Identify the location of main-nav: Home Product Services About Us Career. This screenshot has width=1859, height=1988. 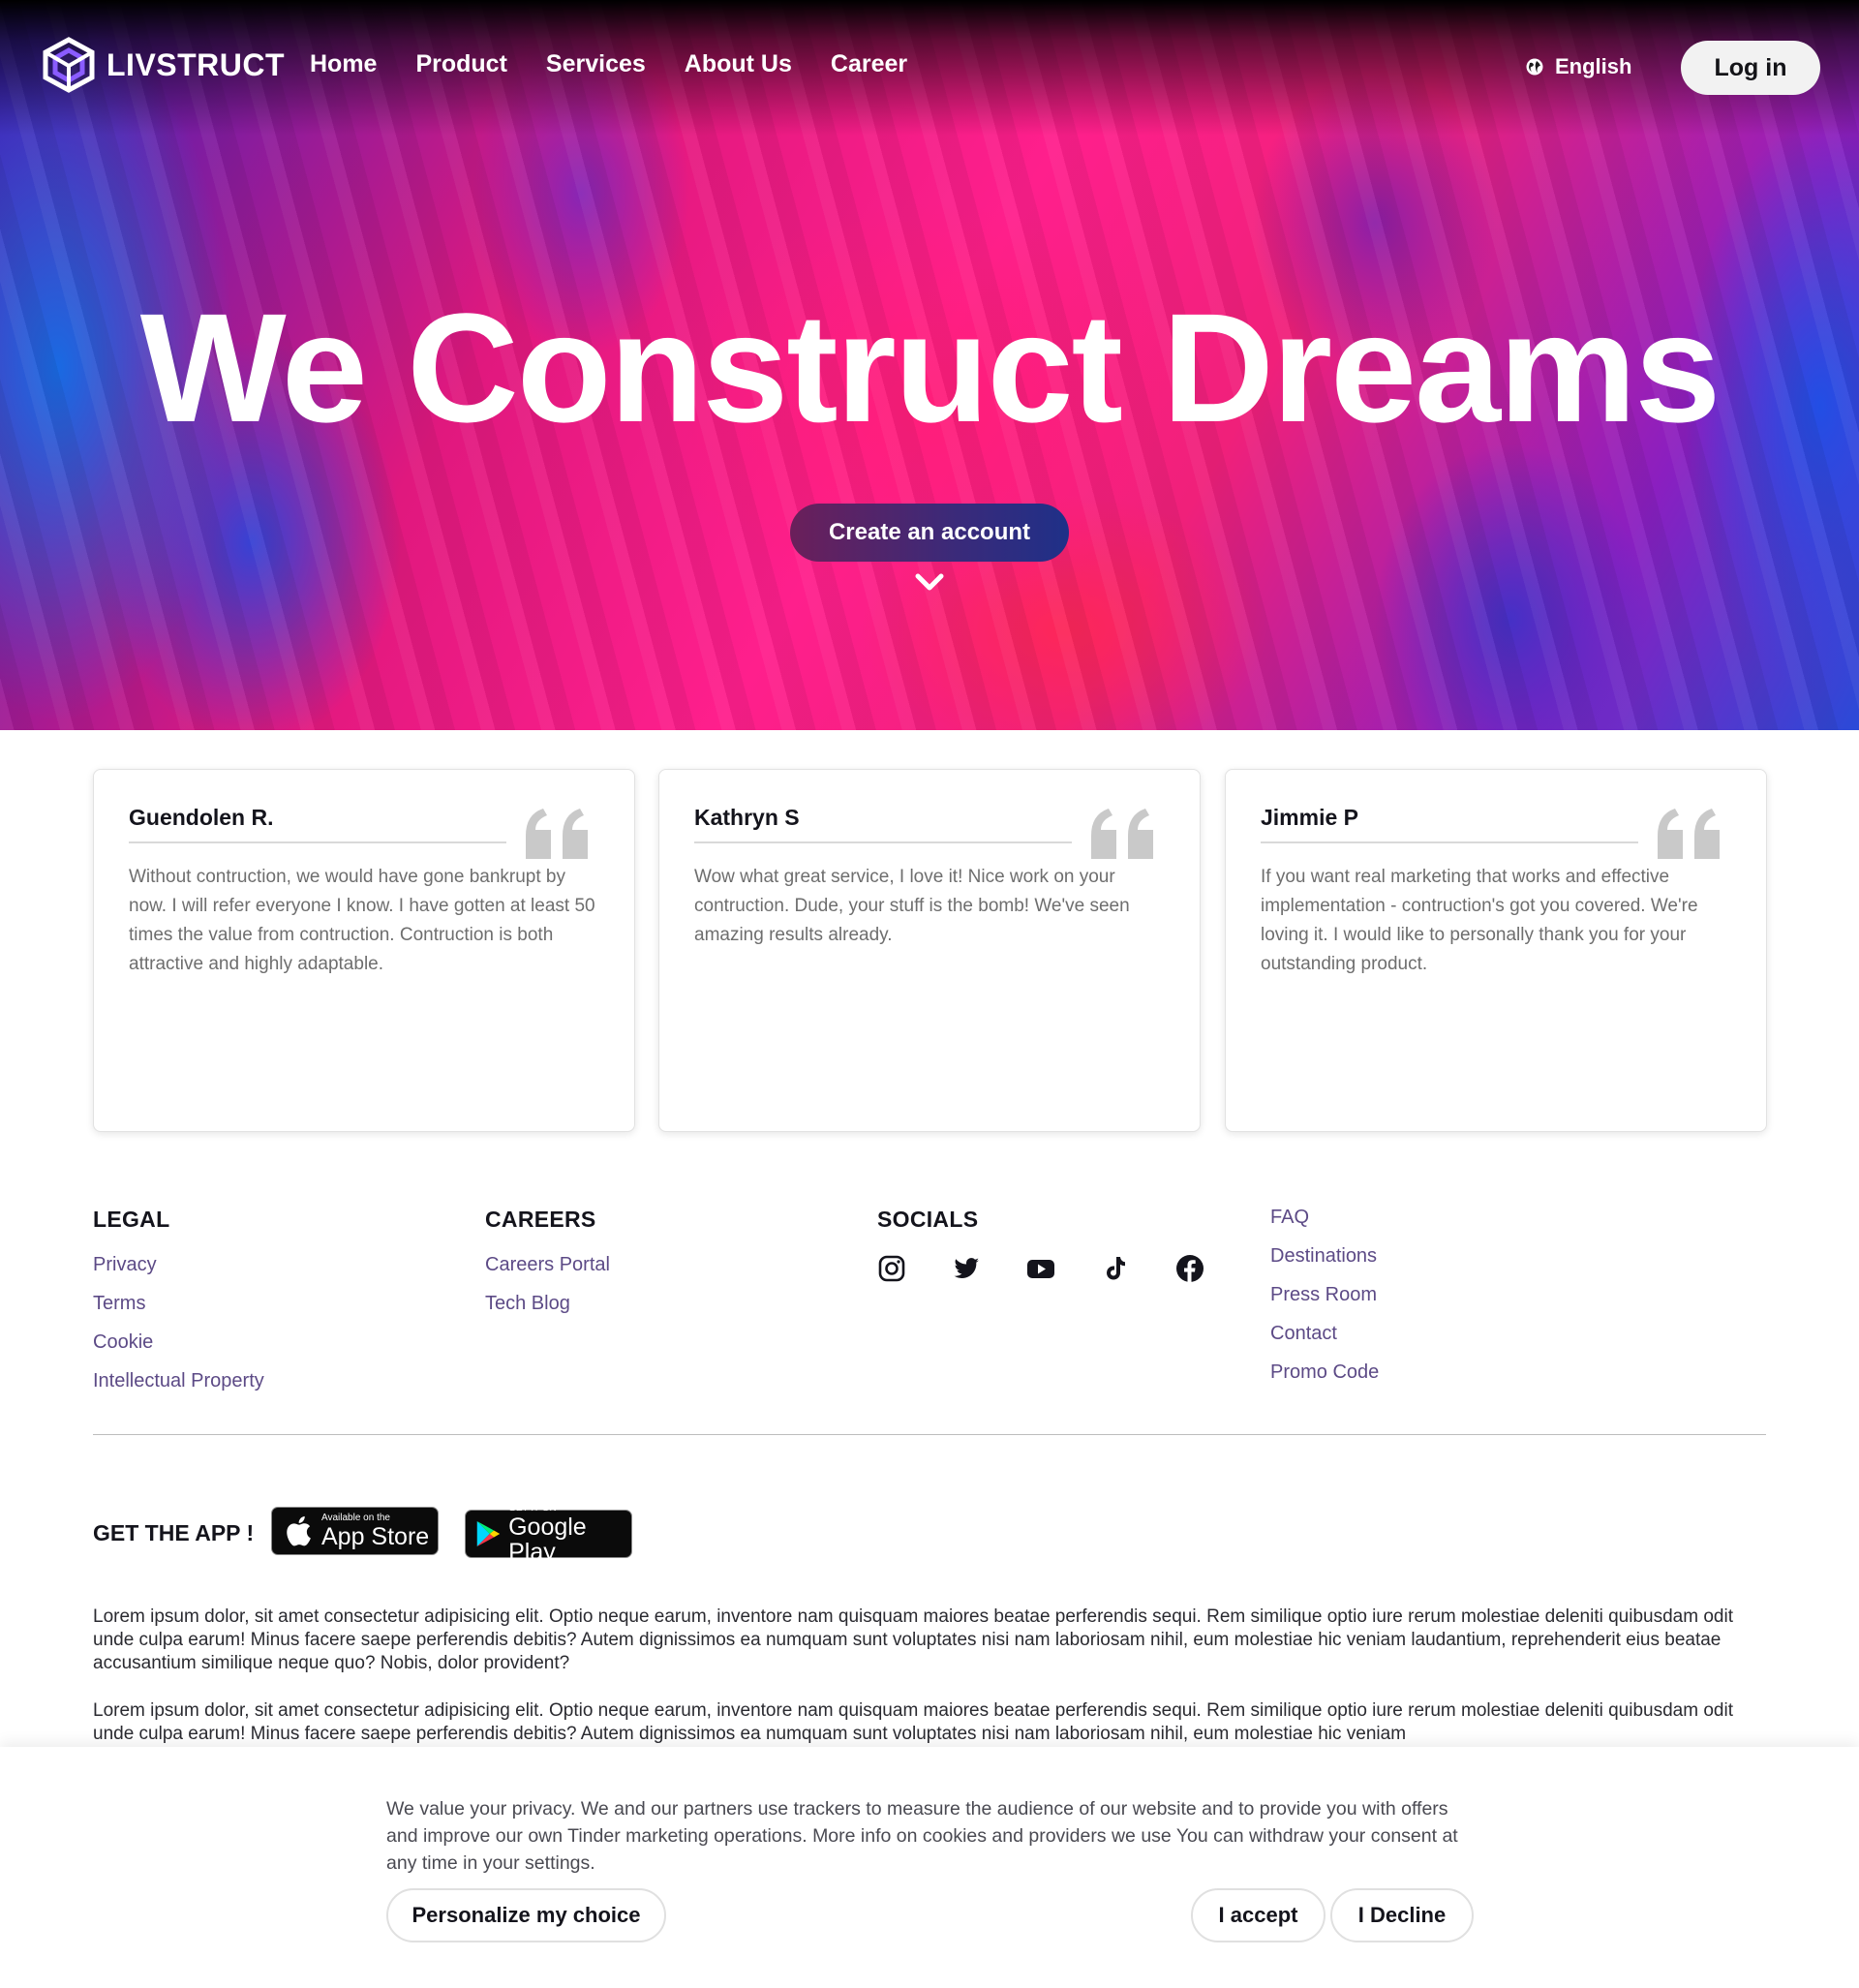
(628, 64).